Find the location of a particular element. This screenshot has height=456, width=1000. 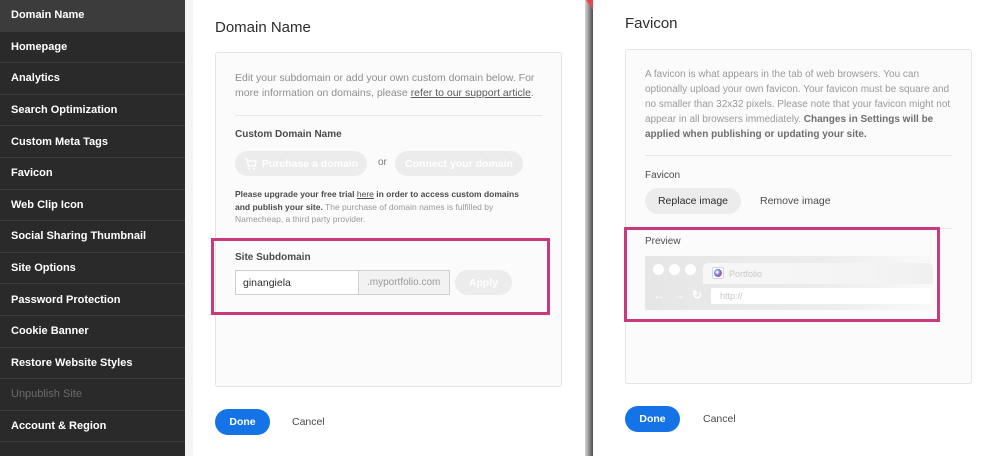

subdomain-input: ginangiela is located at coordinates (297, 282).